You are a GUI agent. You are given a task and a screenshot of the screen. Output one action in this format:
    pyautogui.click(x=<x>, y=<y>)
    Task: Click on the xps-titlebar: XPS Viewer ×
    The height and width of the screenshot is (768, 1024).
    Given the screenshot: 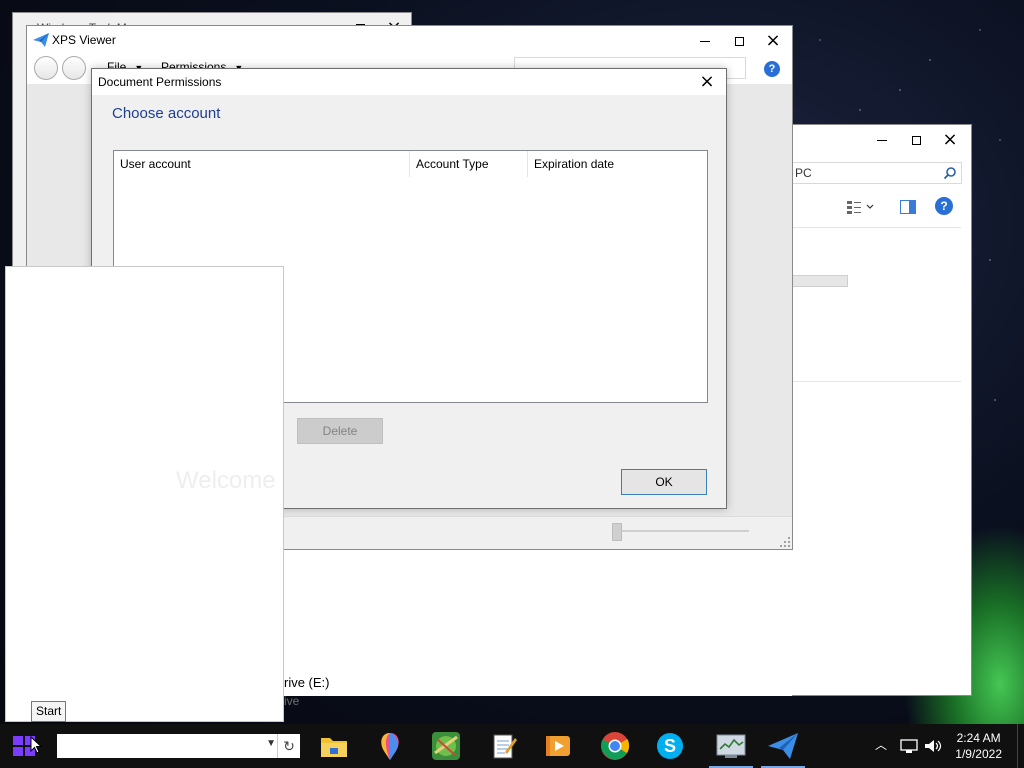 What is the action you would take?
    pyautogui.click(x=409, y=40)
    